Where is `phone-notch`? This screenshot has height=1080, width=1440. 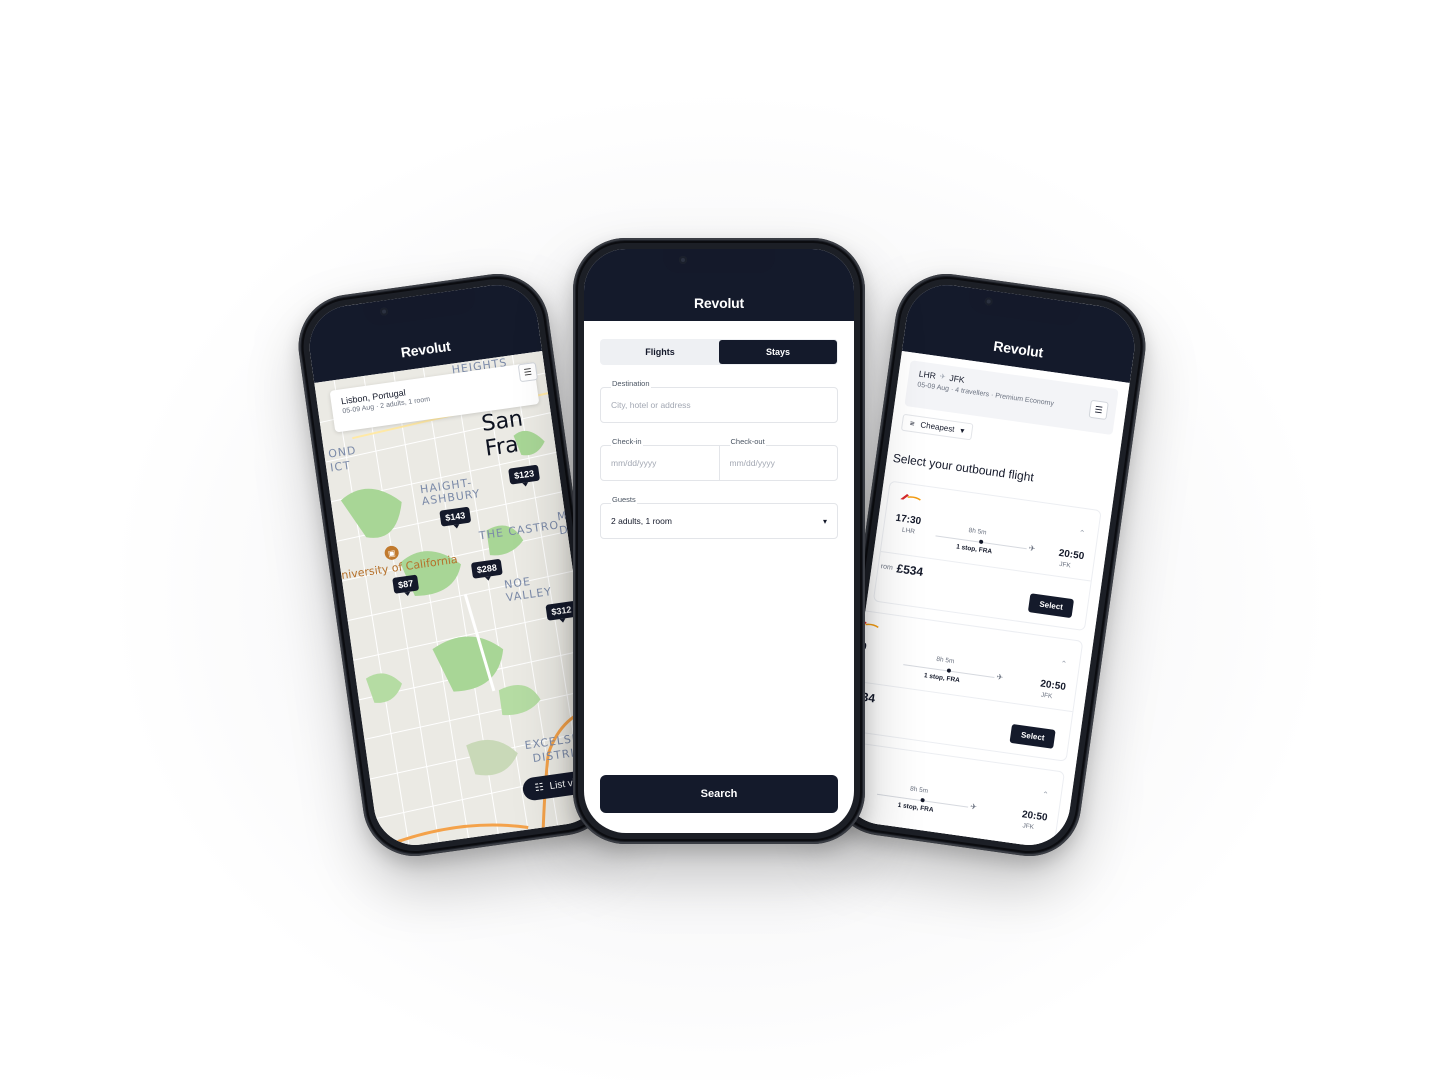
phone-notch is located at coordinates (719, 261).